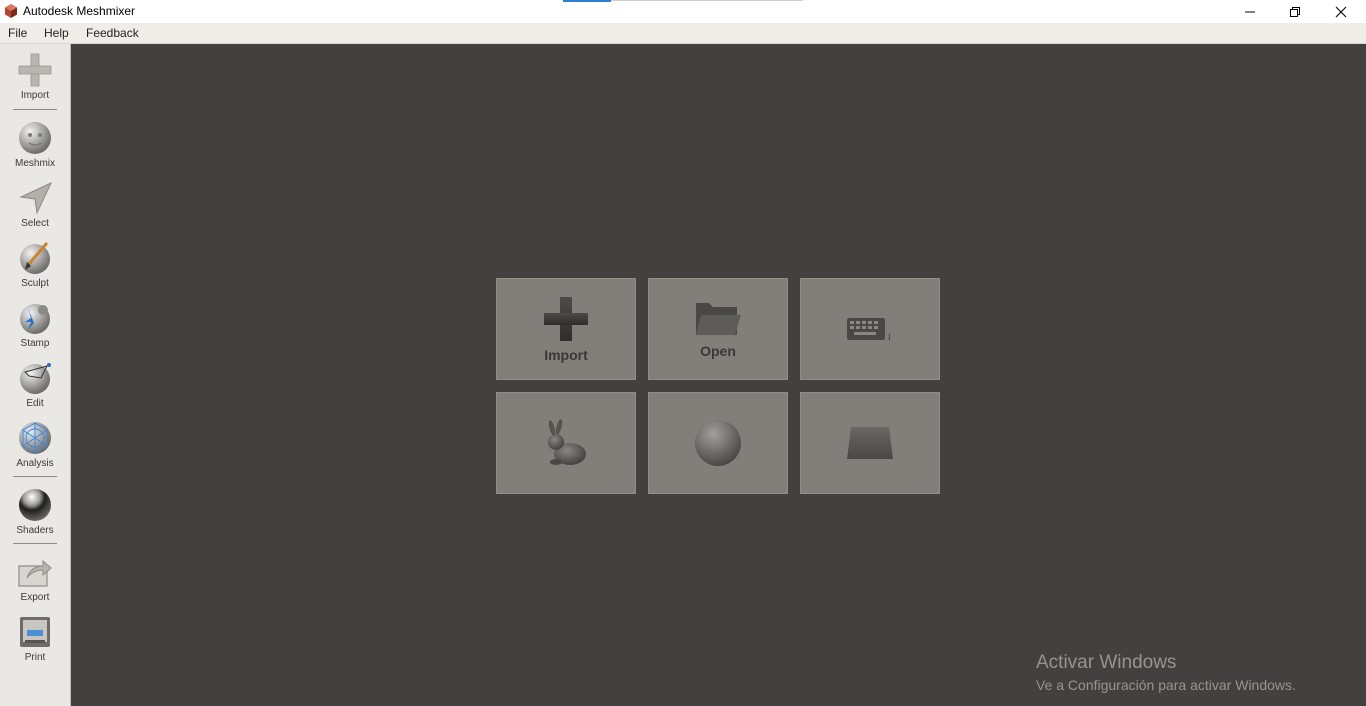 The image size is (1366, 706). What do you see at coordinates (34, 163) in the screenshot?
I see `toolbar-meshmix-label: Meshmix` at bounding box center [34, 163].